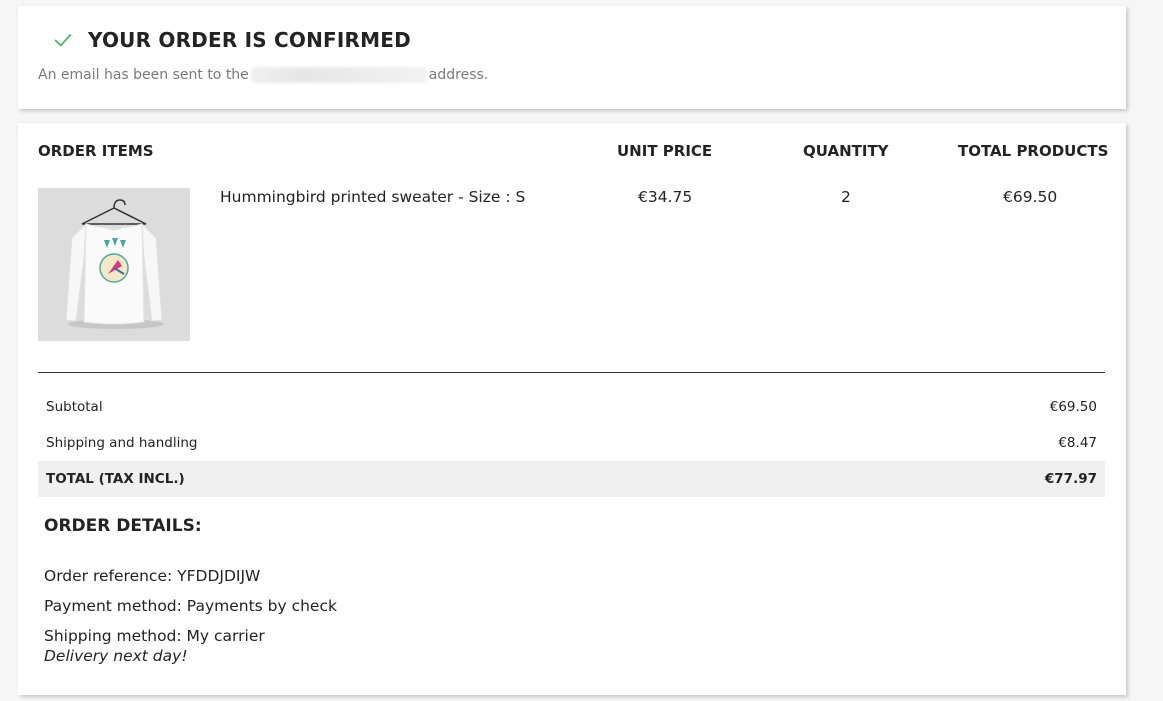 The height and width of the screenshot is (701, 1163). I want to click on product-quantity: 2, so click(846, 197).